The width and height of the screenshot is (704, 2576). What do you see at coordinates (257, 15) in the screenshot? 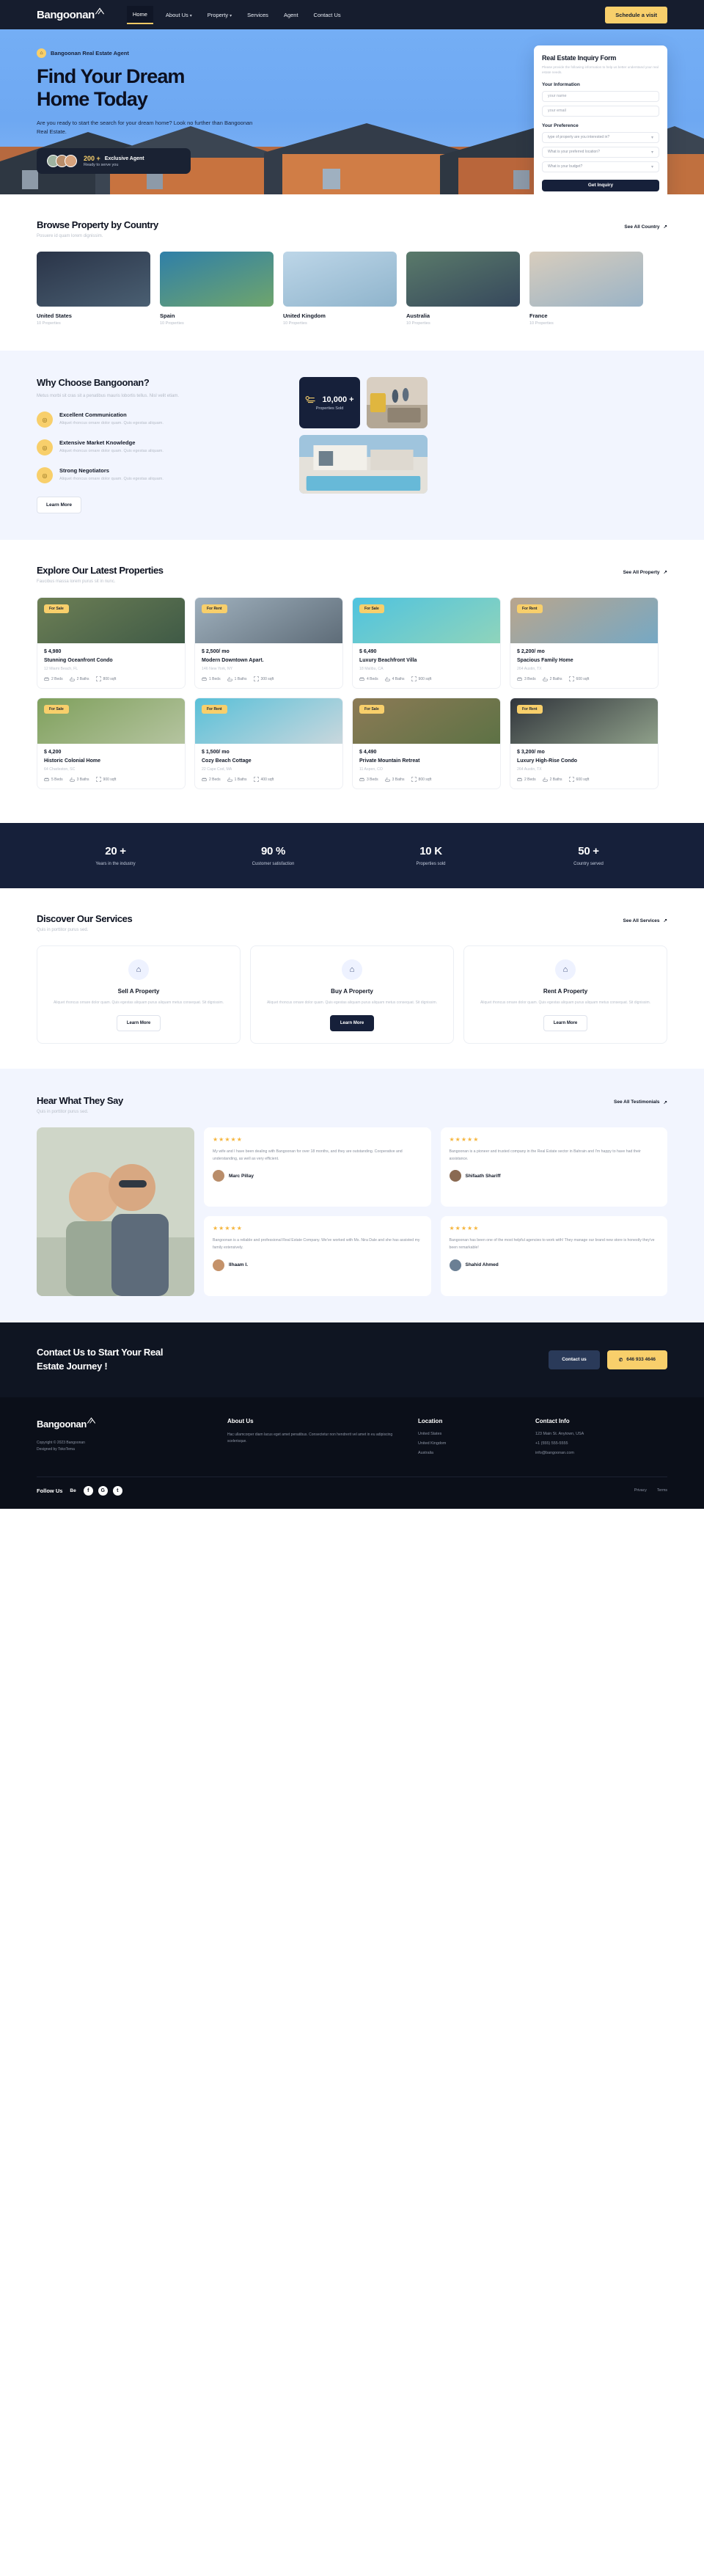
I see `nav-item-services: Services` at bounding box center [257, 15].